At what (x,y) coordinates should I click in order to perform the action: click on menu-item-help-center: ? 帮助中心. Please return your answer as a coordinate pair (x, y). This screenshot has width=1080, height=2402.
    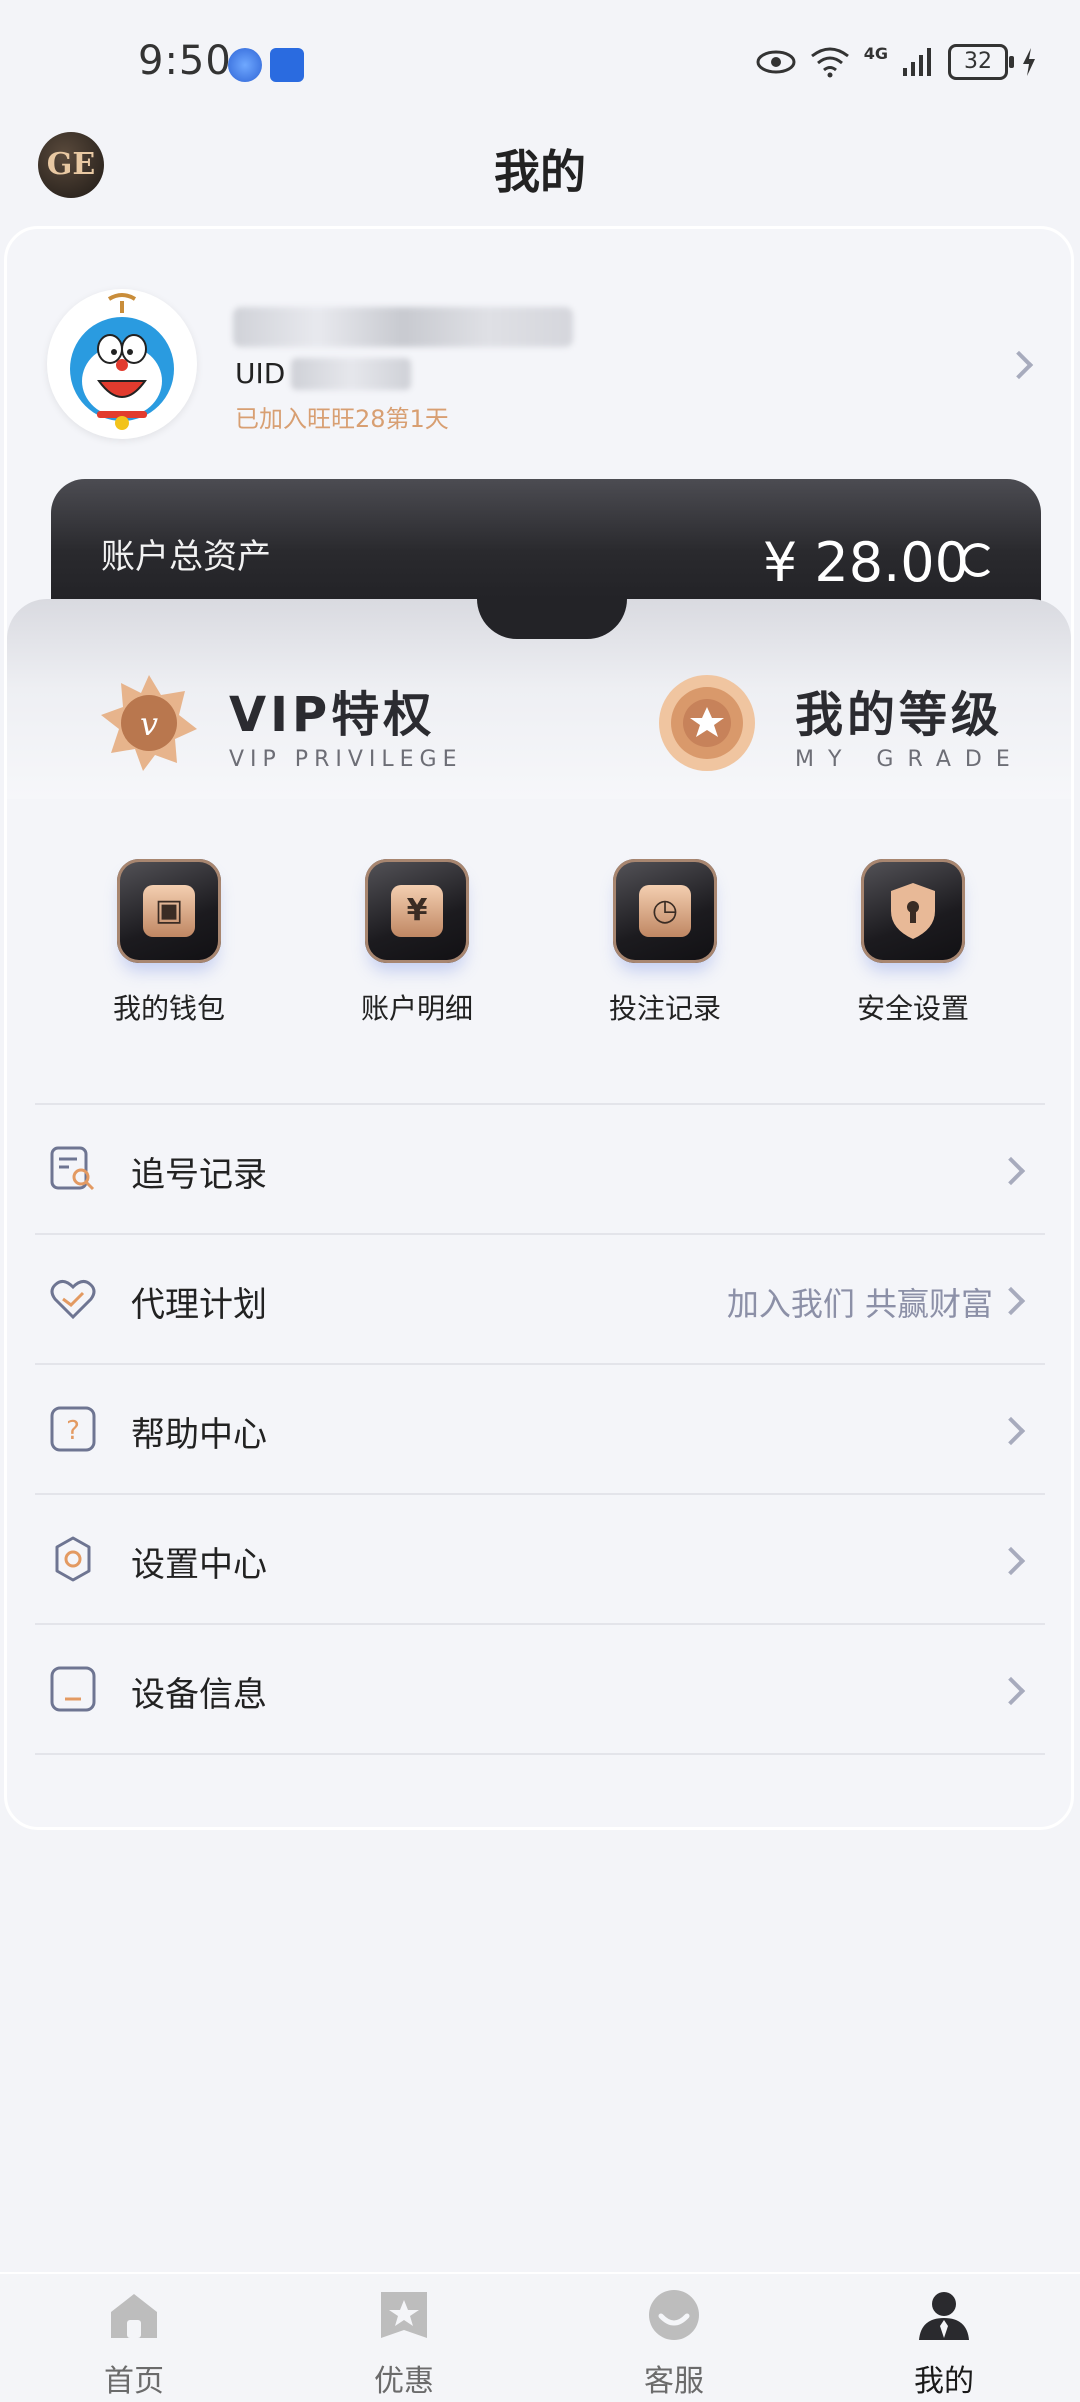
    Looking at the image, I should click on (540, 1428).